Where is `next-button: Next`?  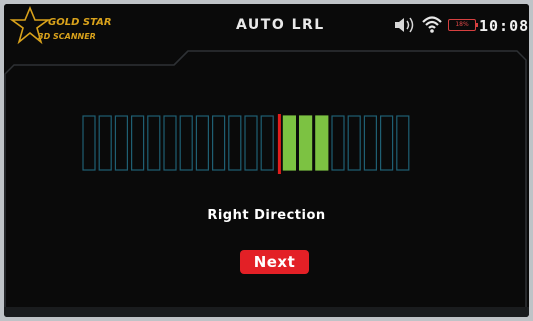
next-button: Next is located at coordinates (274, 262).